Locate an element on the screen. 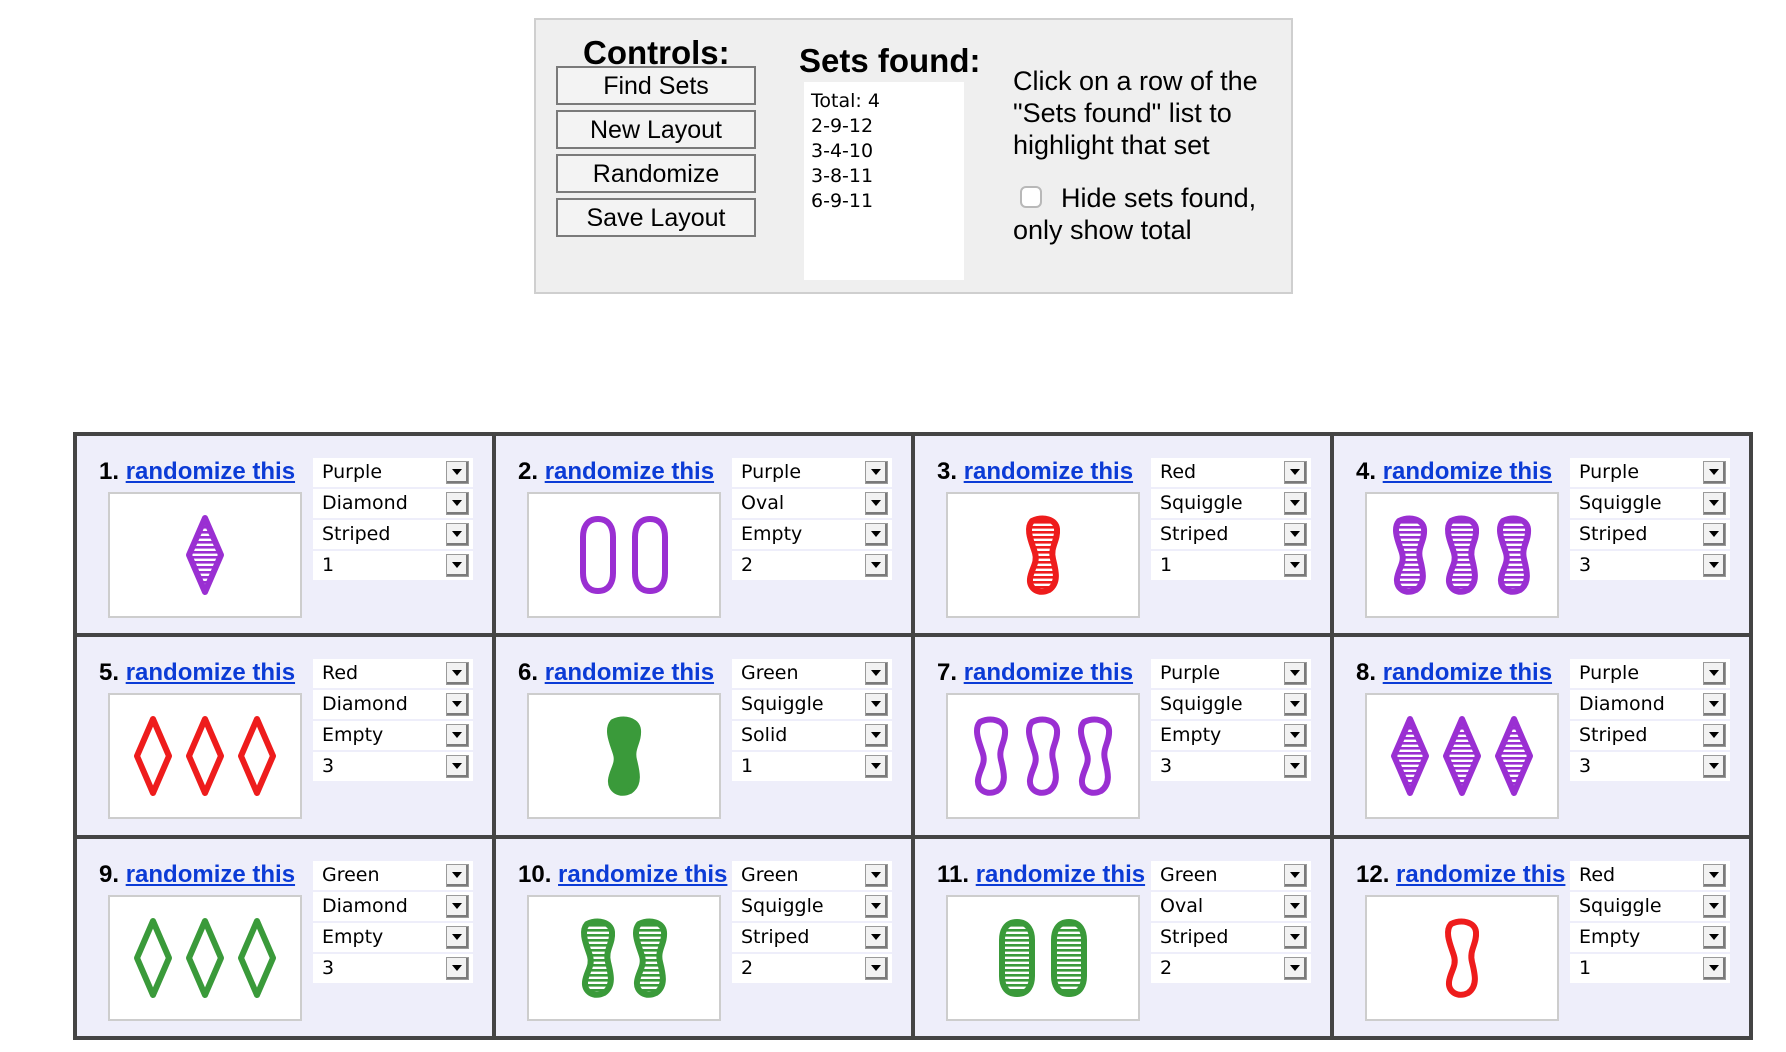 The width and height of the screenshot is (1786, 1052). new-layout-button: New Layout is located at coordinates (656, 129).